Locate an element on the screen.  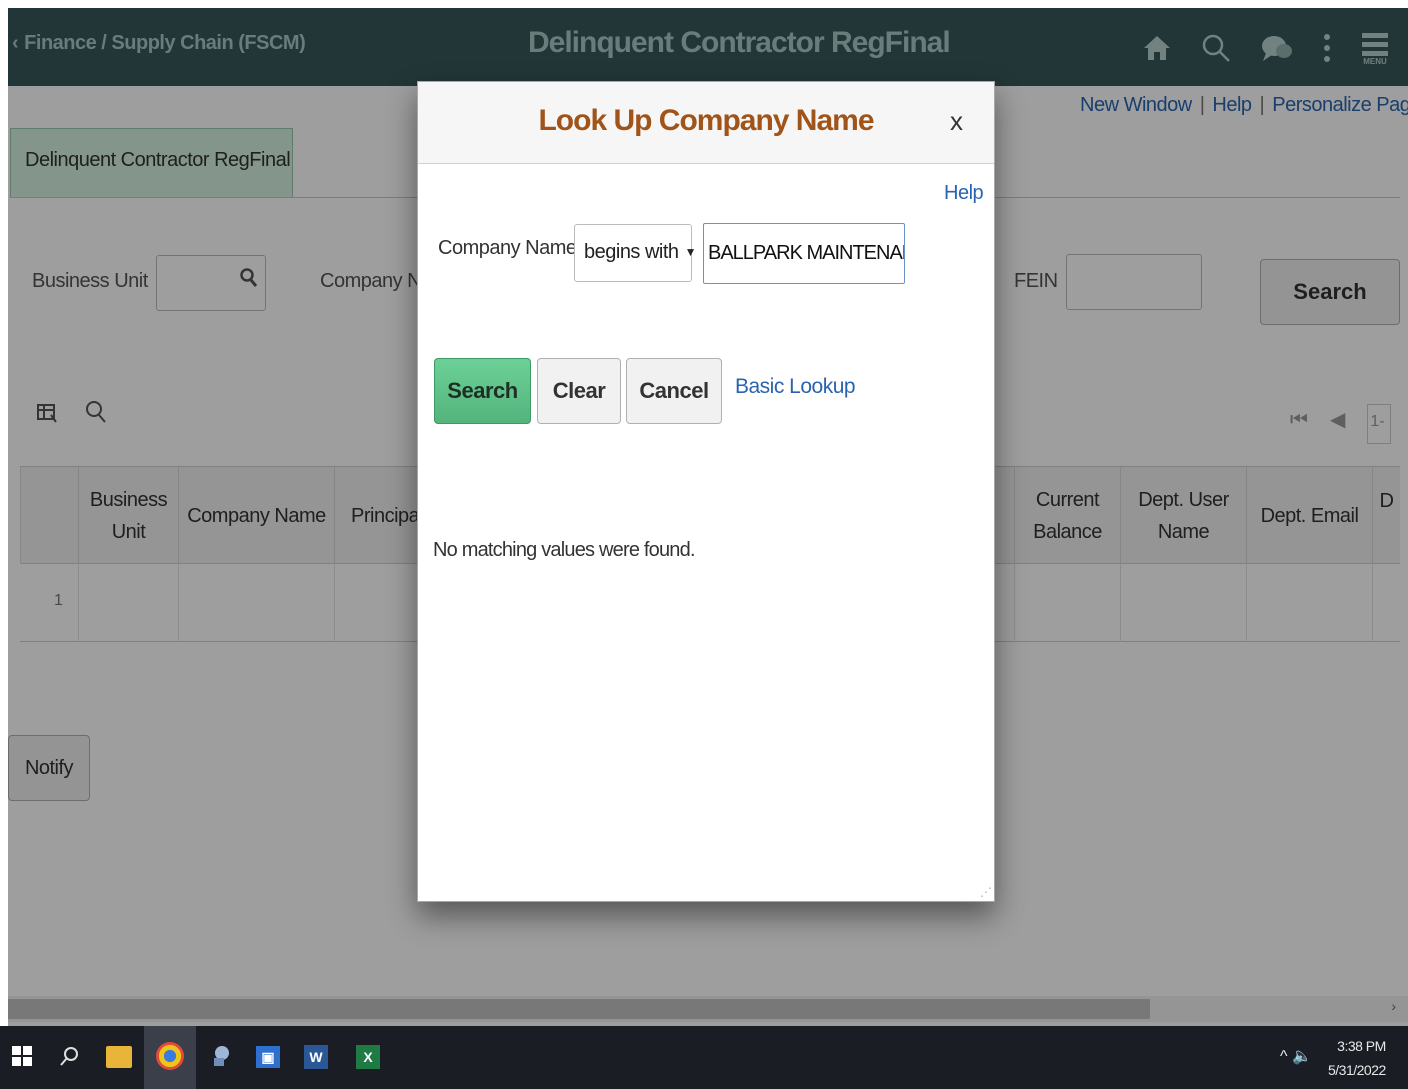
business-unit-lookup-icon is located at coordinates (249, 281).